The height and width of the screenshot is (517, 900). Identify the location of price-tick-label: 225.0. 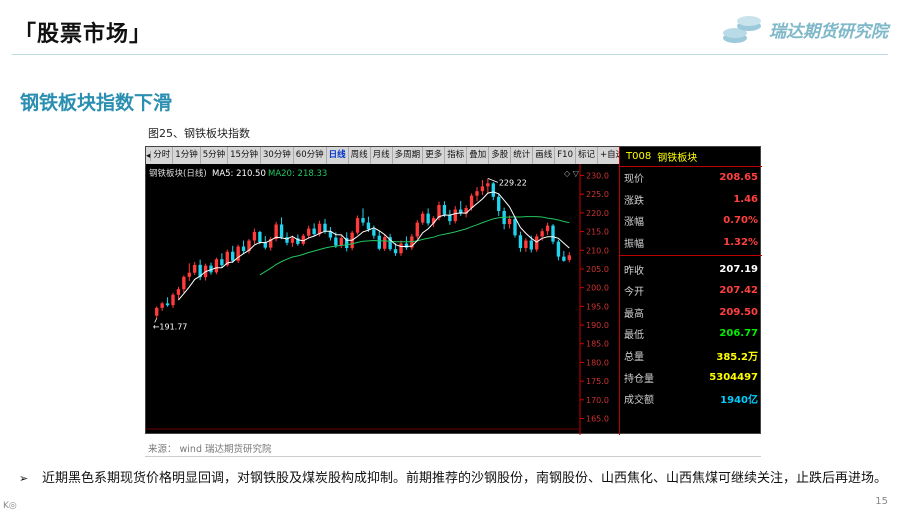
(597, 194).